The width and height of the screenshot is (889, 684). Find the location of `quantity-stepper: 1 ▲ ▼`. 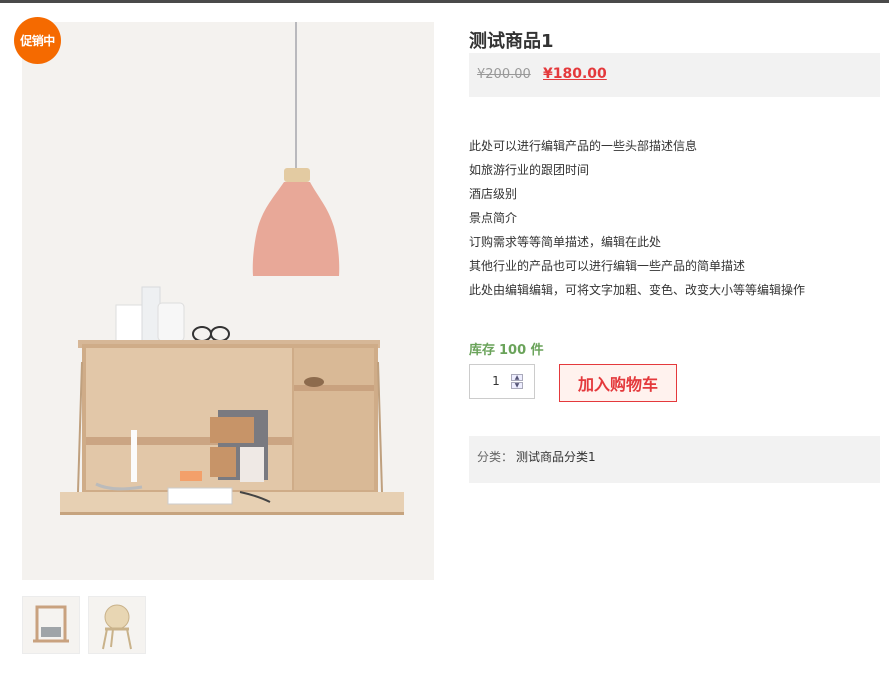

quantity-stepper: 1 ▲ ▼ is located at coordinates (502, 381).